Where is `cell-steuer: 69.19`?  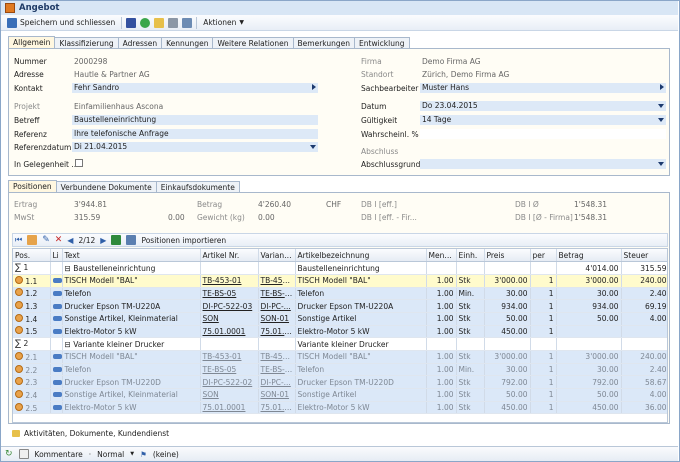 cell-steuer: 69.19 is located at coordinates (644, 306).